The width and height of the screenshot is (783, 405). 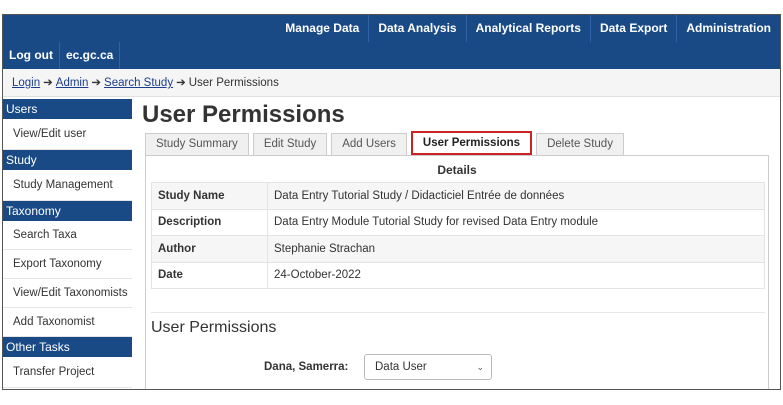 What do you see at coordinates (31, 55) in the screenshot?
I see `logout-link: Log out` at bounding box center [31, 55].